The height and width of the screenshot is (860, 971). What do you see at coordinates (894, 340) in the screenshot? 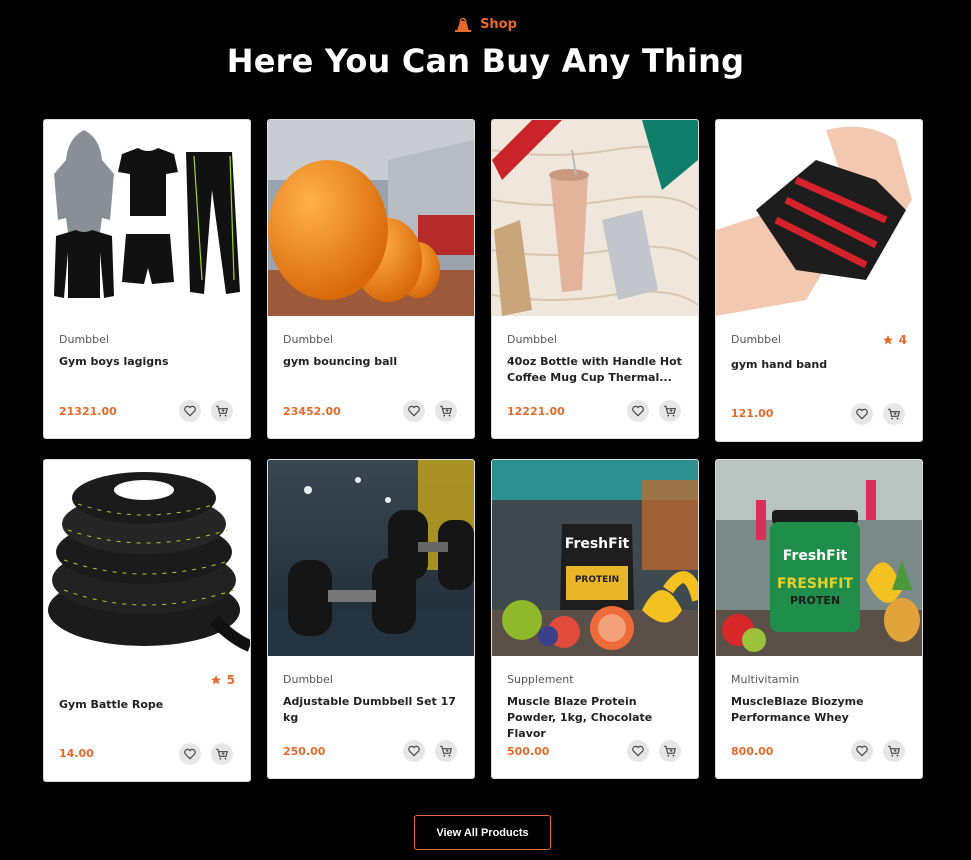
I see `product-rating: 4` at bounding box center [894, 340].